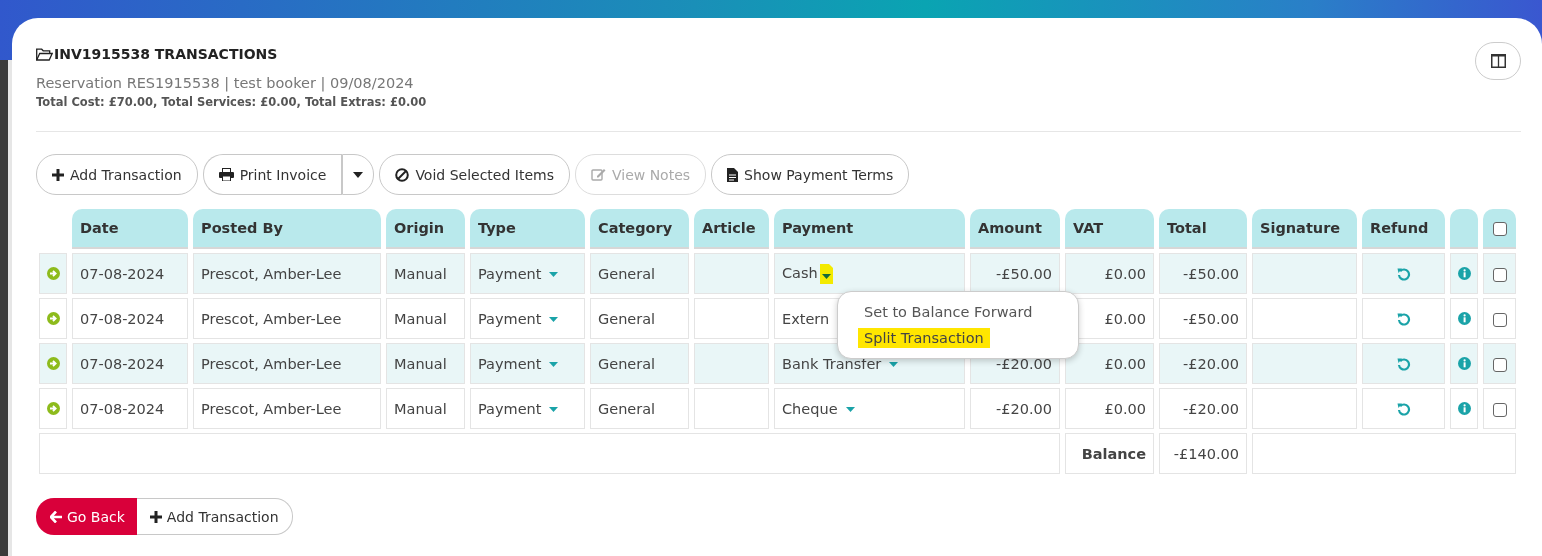 The height and width of the screenshot is (556, 1542). What do you see at coordinates (810, 174) in the screenshot?
I see `terms-button: Show Payment Terms` at bounding box center [810, 174].